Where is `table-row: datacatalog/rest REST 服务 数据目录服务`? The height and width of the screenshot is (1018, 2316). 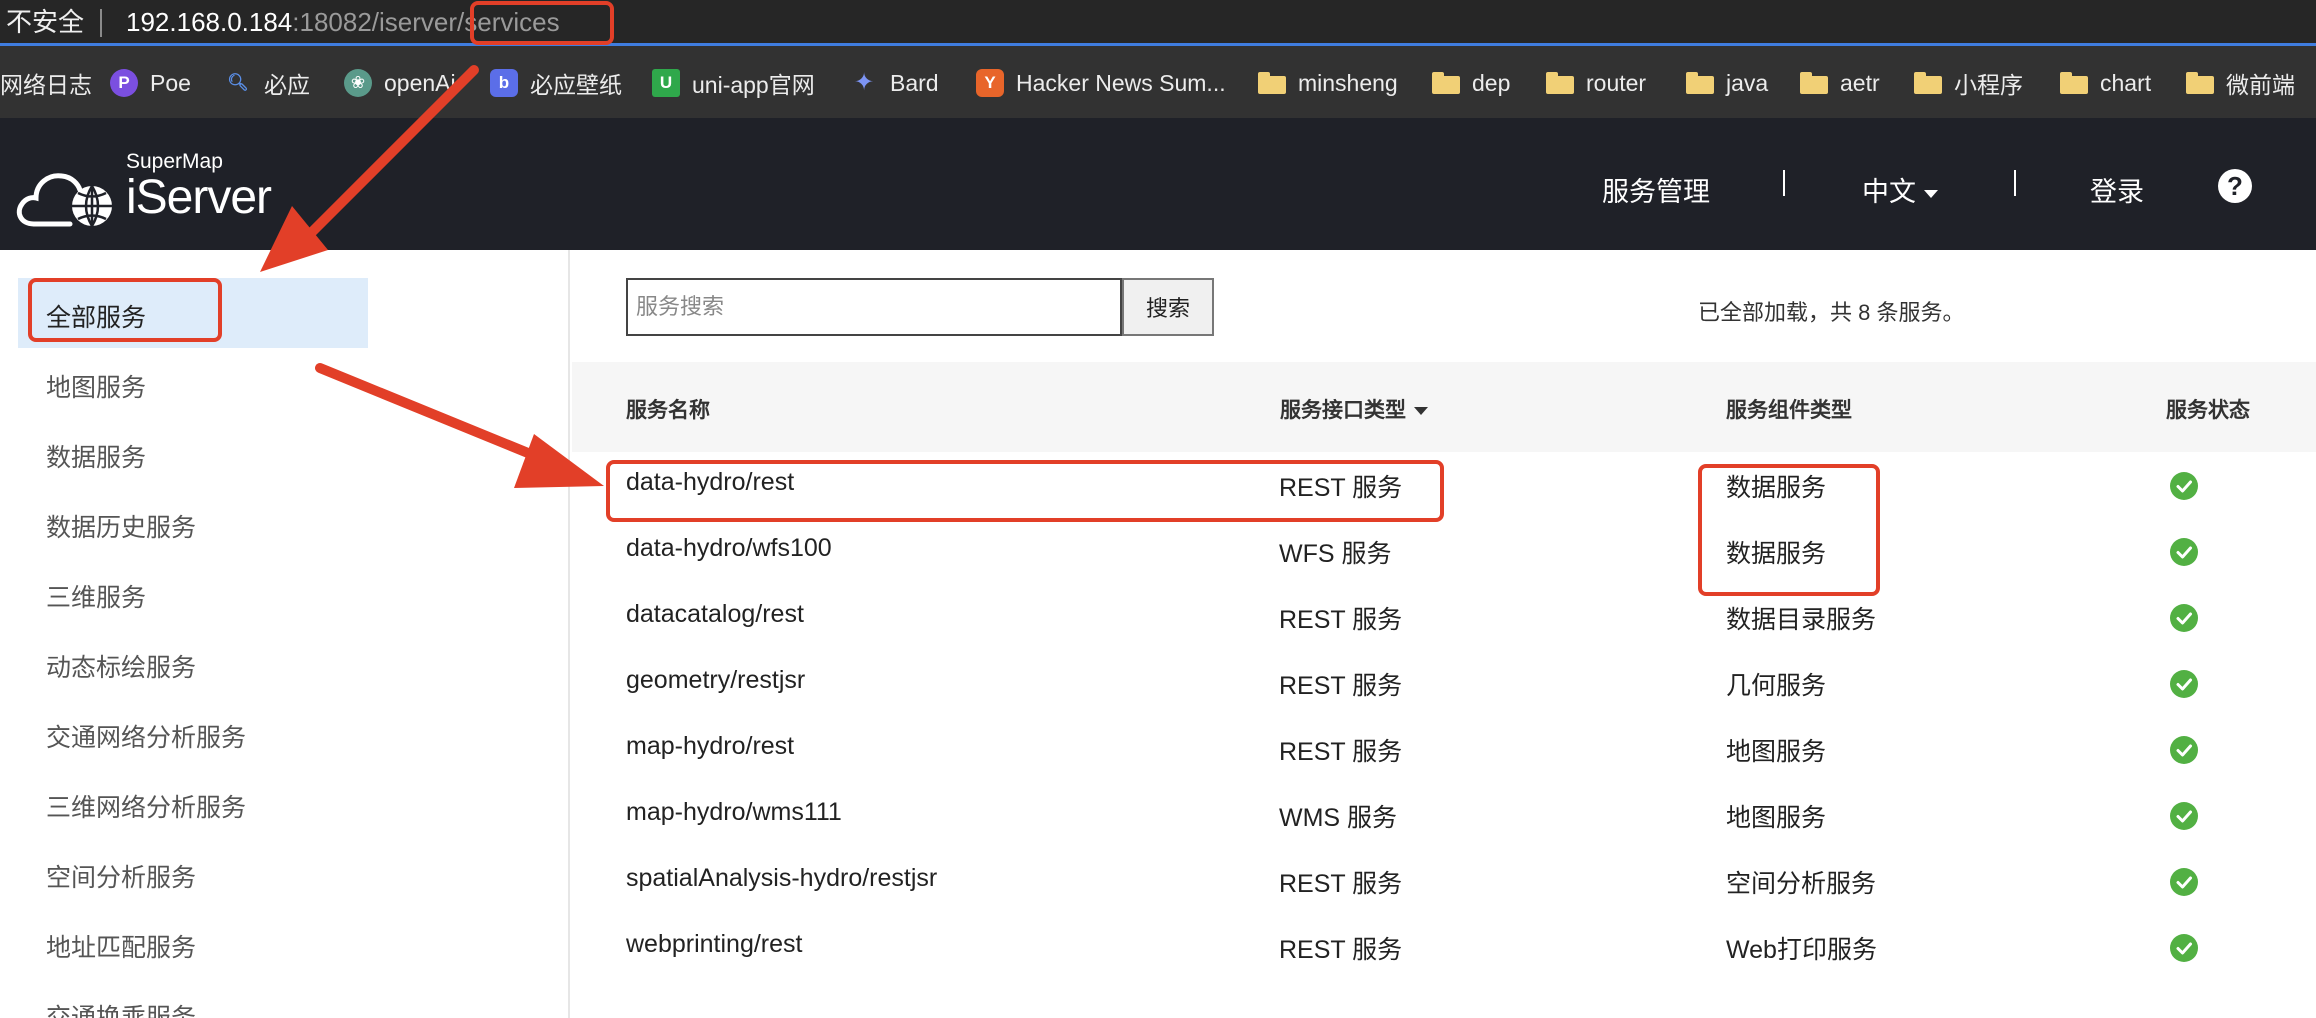
table-row: datacatalog/rest REST 服务 数据目录服务 is located at coordinates (1444, 617).